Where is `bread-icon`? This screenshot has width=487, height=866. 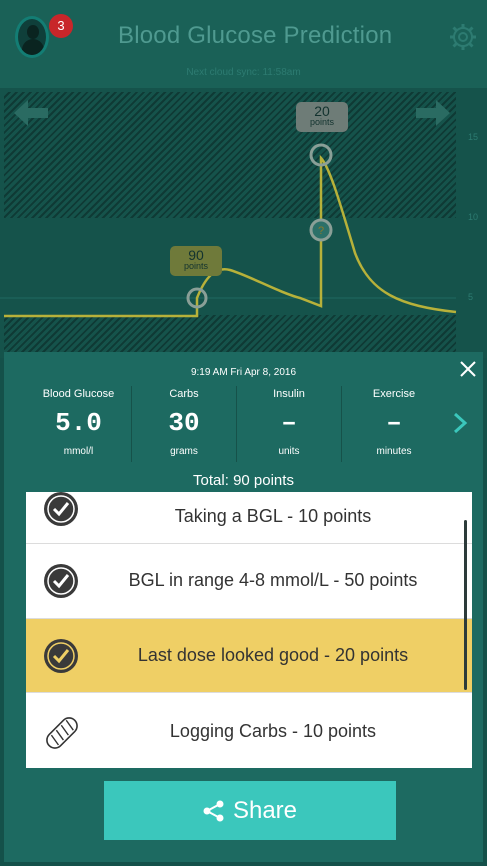 bread-icon is located at coordinates (62, 733).